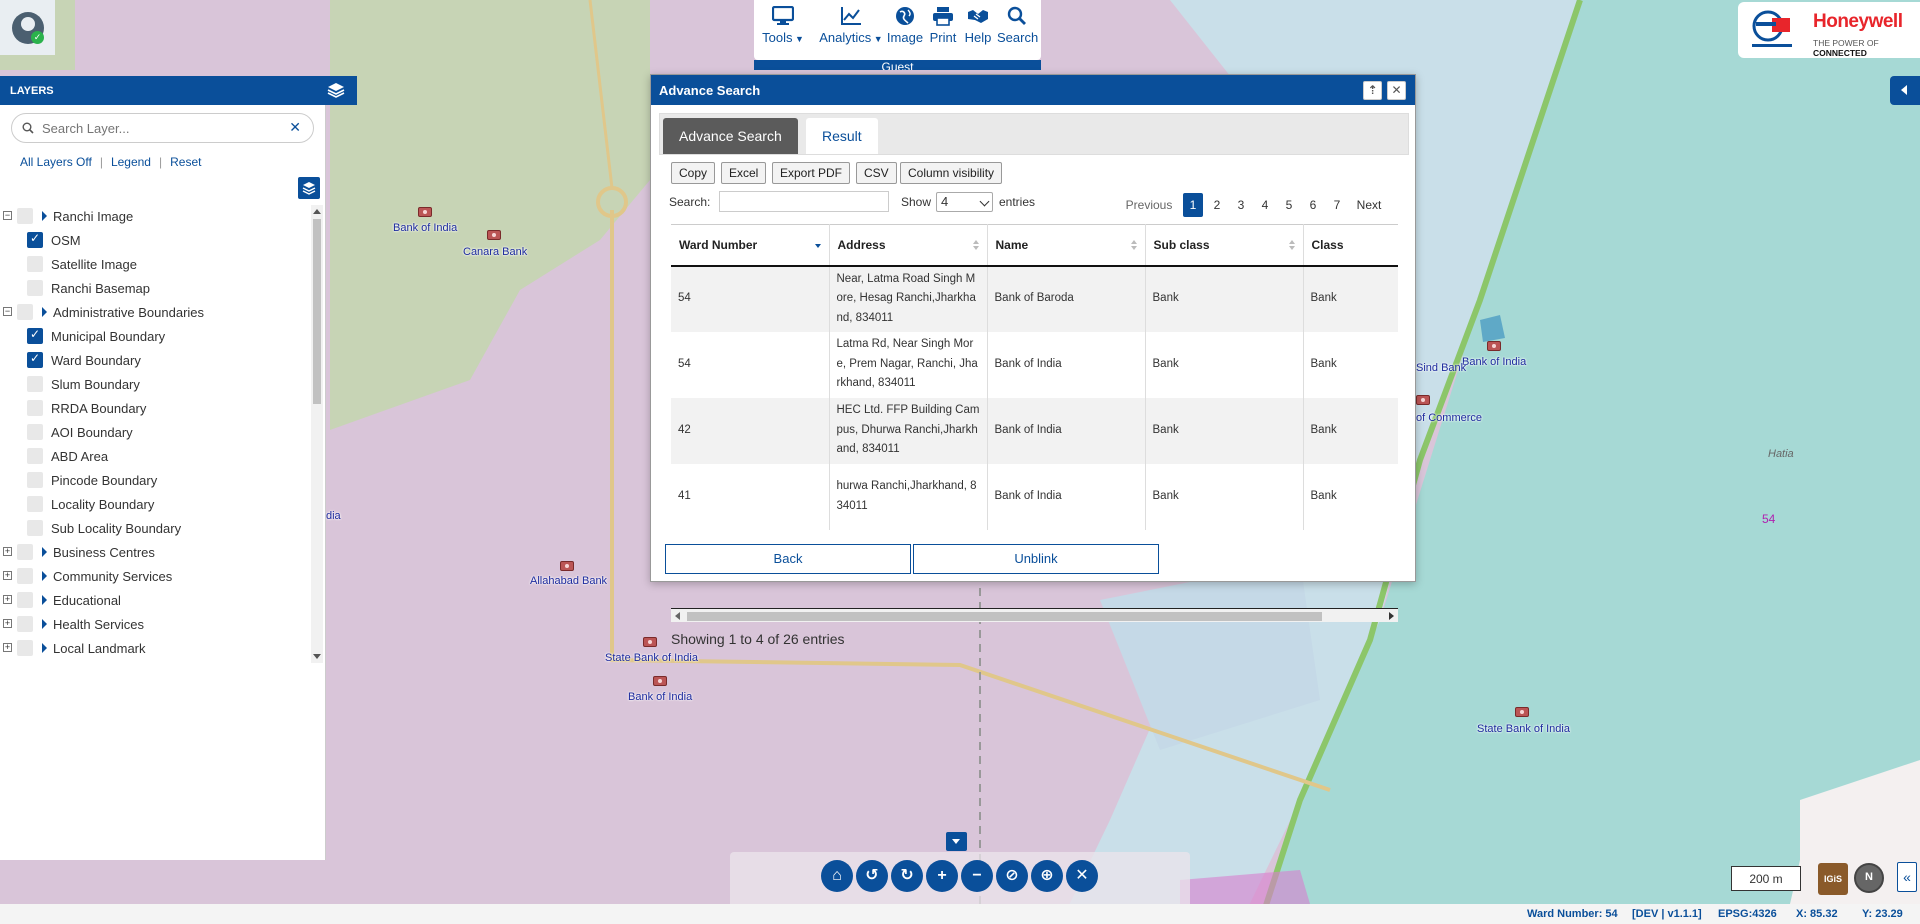 This screenshot has width=1920, height=924. Describe the element at coordinates (783, 25) in the screenshot. I see `toolbar-tools: Tools ▼` at that location.